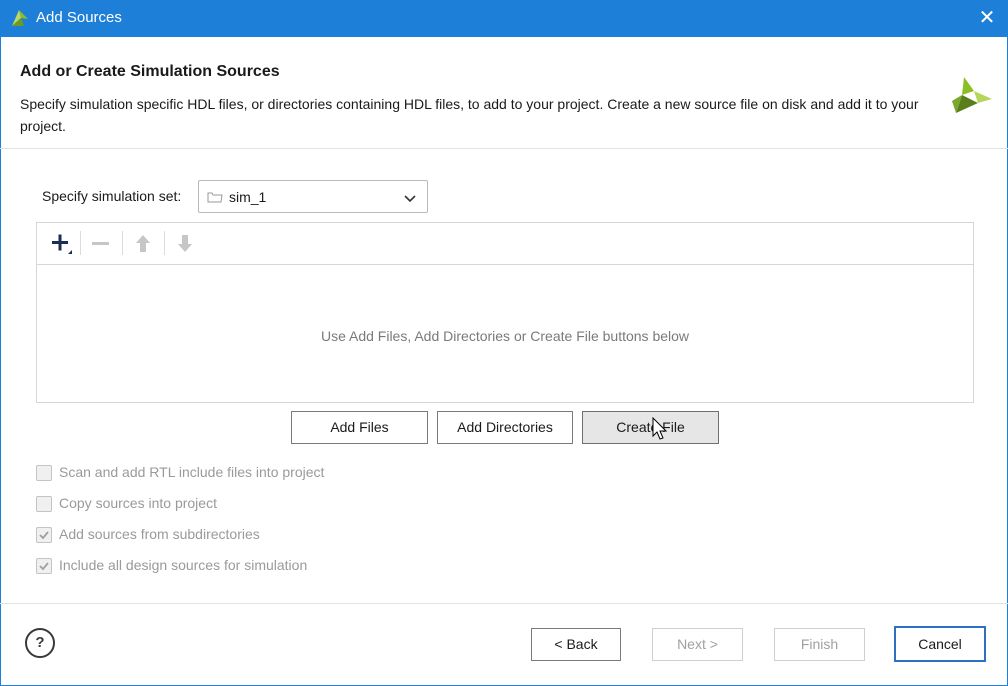 This screenshot has height=686, width=1008. What do you see at coordinates (505, 244) in the screenshot?
I see `file-list-toolbar` at bounding box center [505, 244].